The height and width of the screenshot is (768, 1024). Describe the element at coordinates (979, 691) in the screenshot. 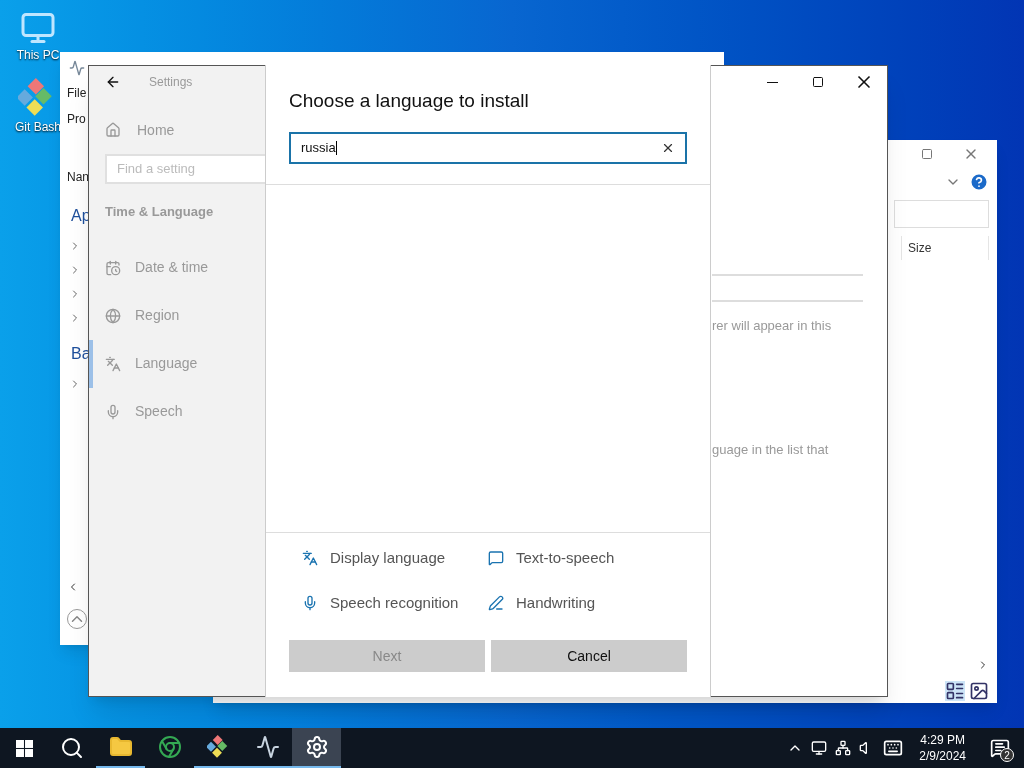

I see `tiles-view-icon` at that location.